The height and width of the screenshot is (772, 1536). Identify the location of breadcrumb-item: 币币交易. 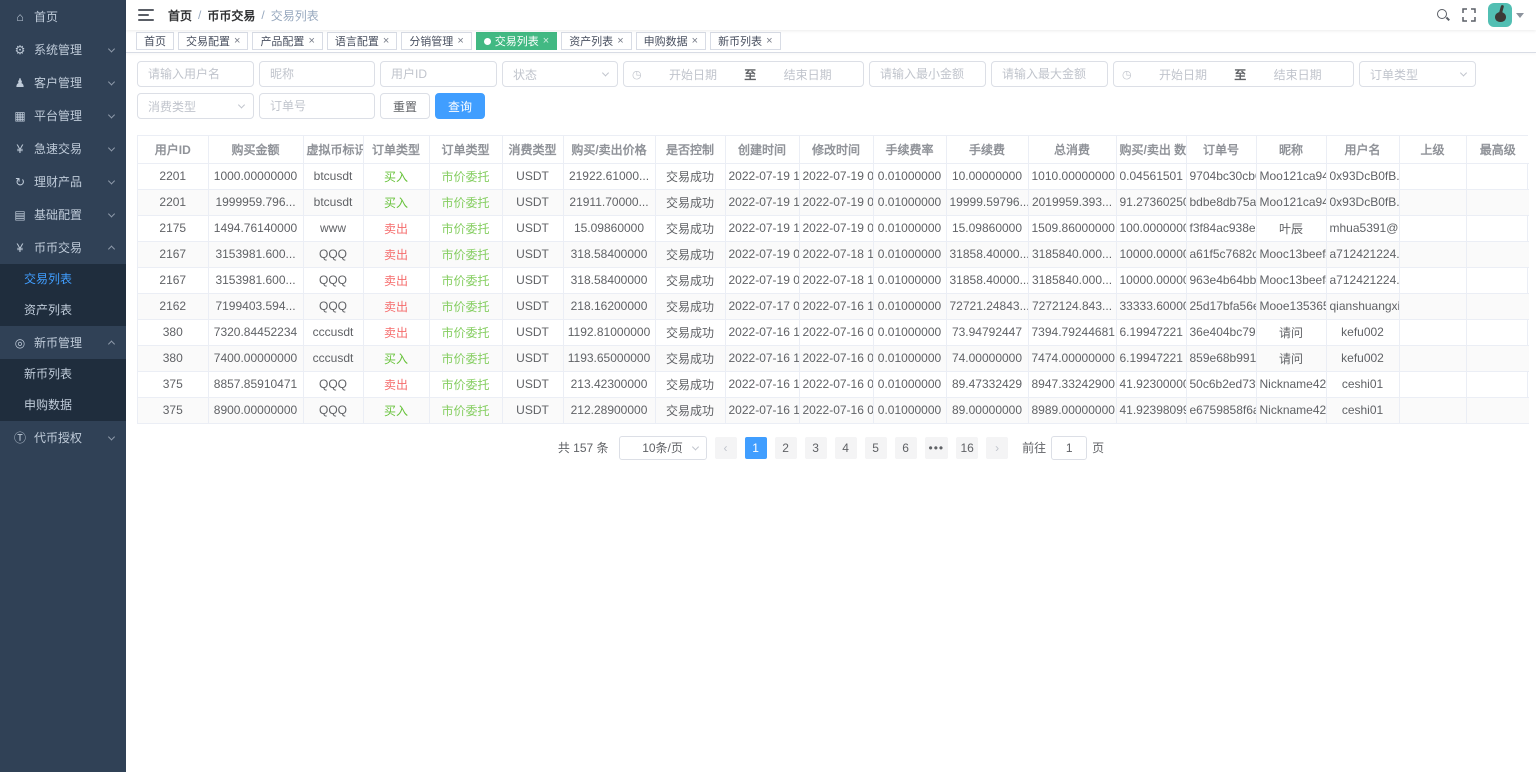
(231, 15).